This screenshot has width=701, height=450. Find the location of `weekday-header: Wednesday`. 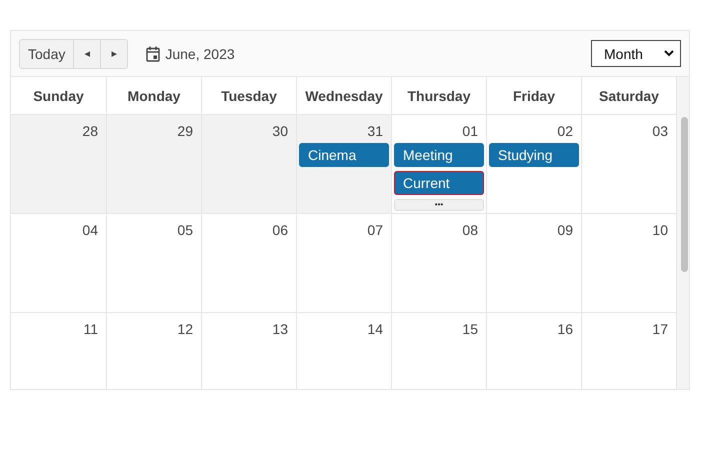

weekday-header: Wednesday is located at coordinates (343, 95).